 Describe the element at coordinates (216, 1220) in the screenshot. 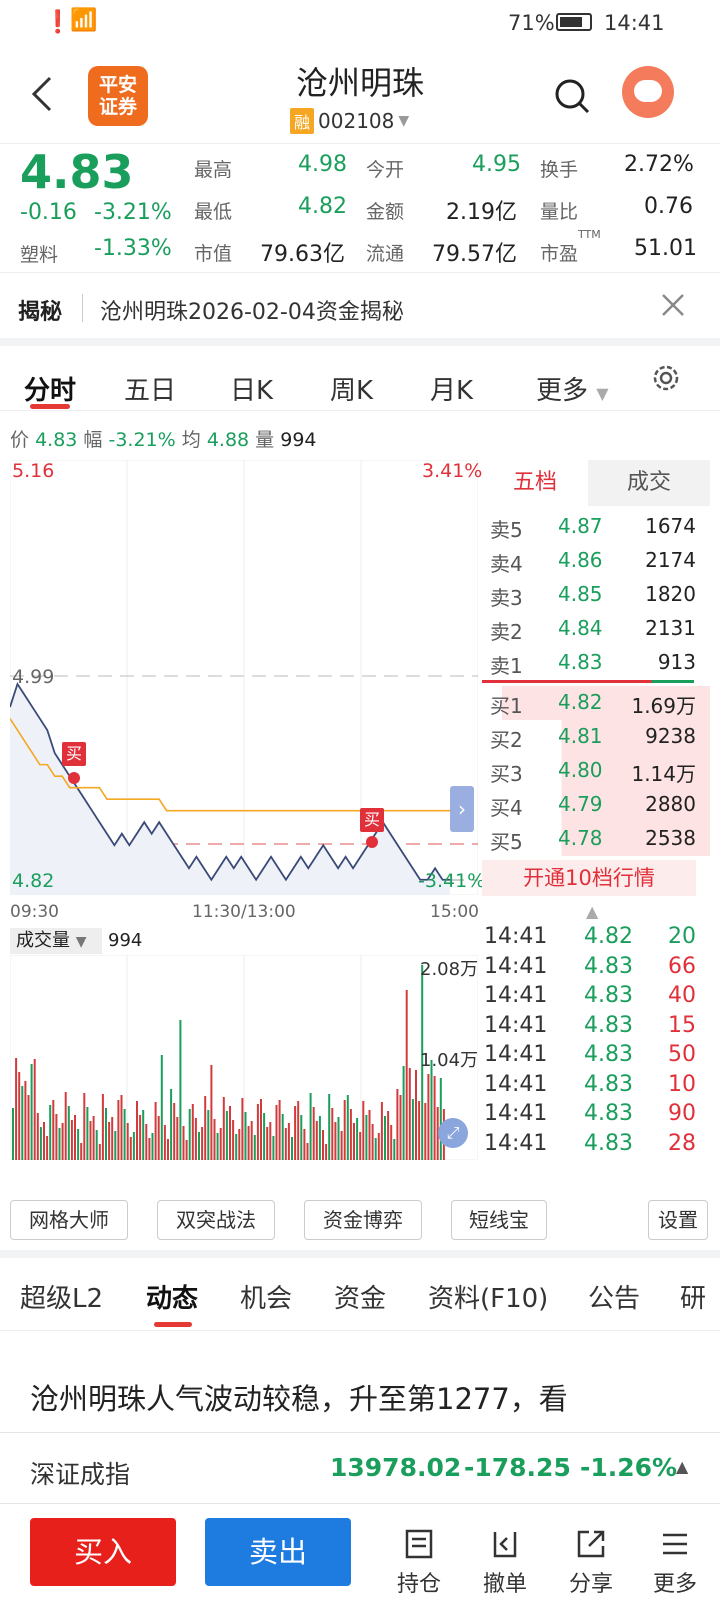

I see `tool-double-break: 双突战法` at that location.